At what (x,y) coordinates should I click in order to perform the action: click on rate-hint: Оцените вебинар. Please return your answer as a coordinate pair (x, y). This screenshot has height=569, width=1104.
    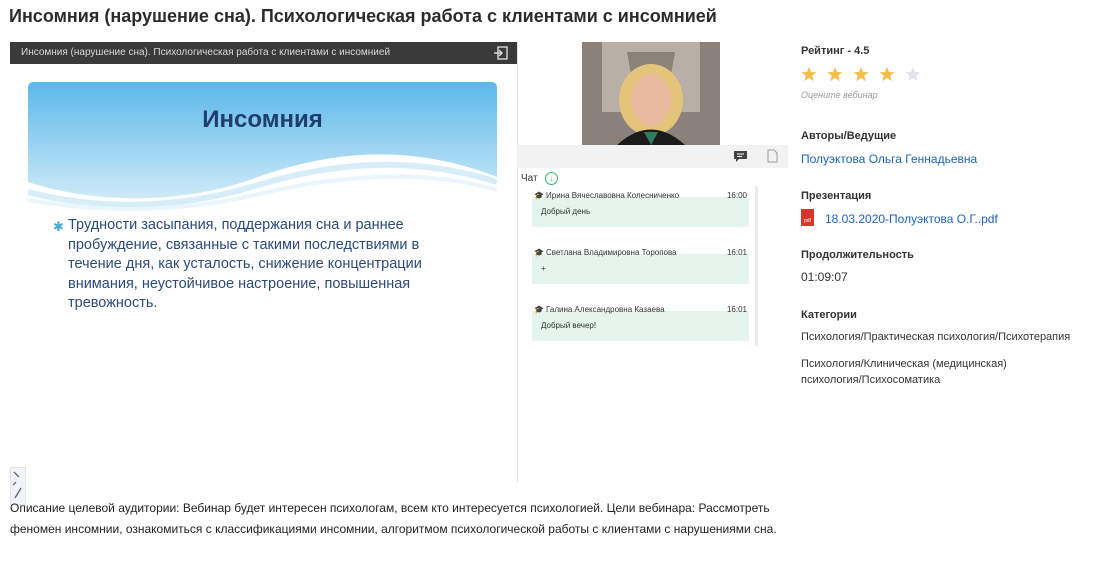
    Looking at the image, I should click on (839, 95).